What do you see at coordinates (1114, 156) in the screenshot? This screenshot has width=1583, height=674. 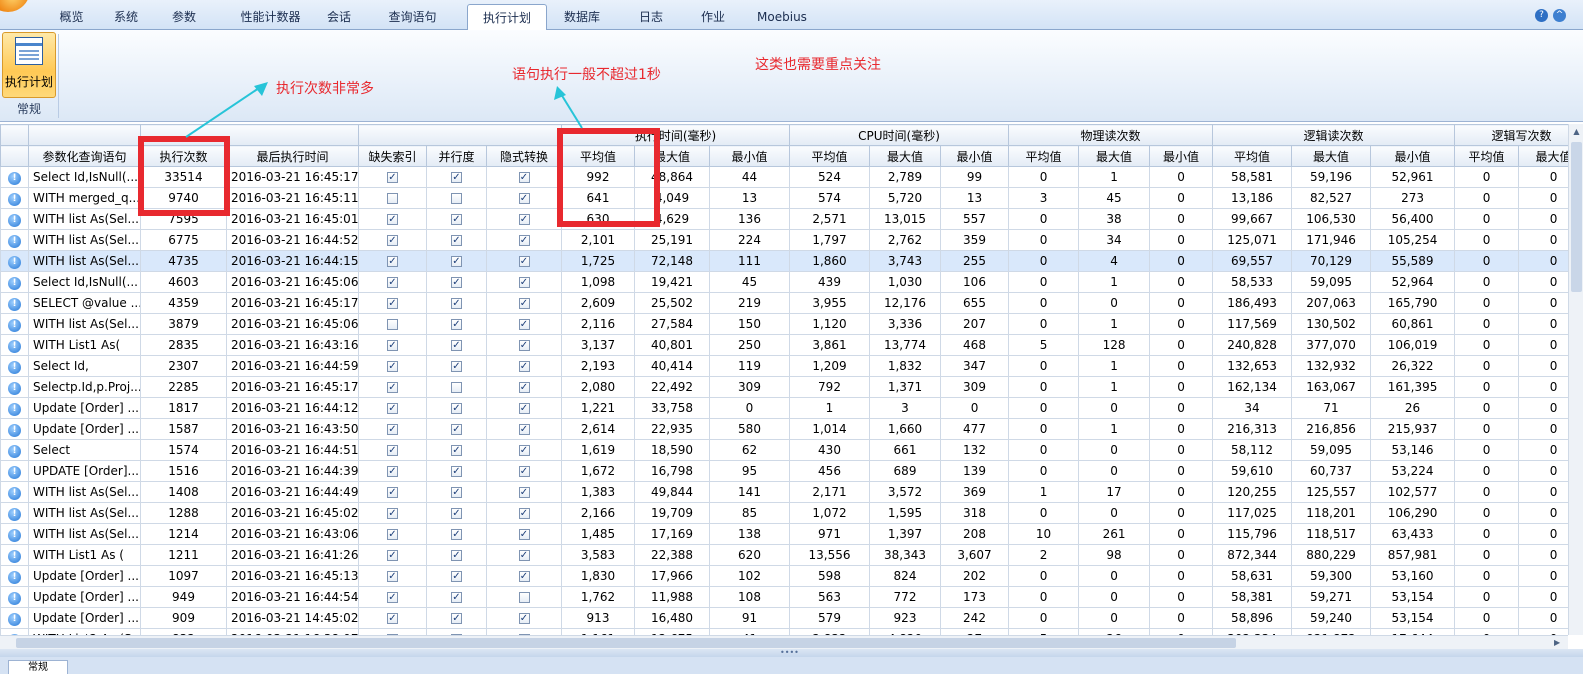 I see `column-header-13: 最大值` at bounding box center [1114, 156].